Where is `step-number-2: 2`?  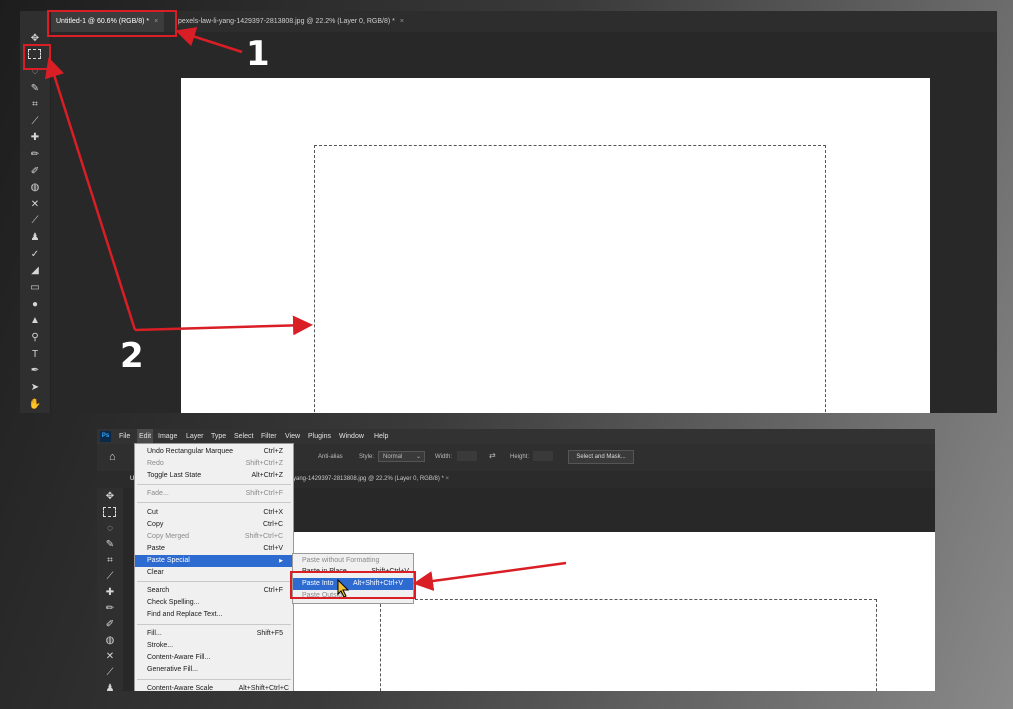
step-number-2: 2 is located at coordinates (132, 356).